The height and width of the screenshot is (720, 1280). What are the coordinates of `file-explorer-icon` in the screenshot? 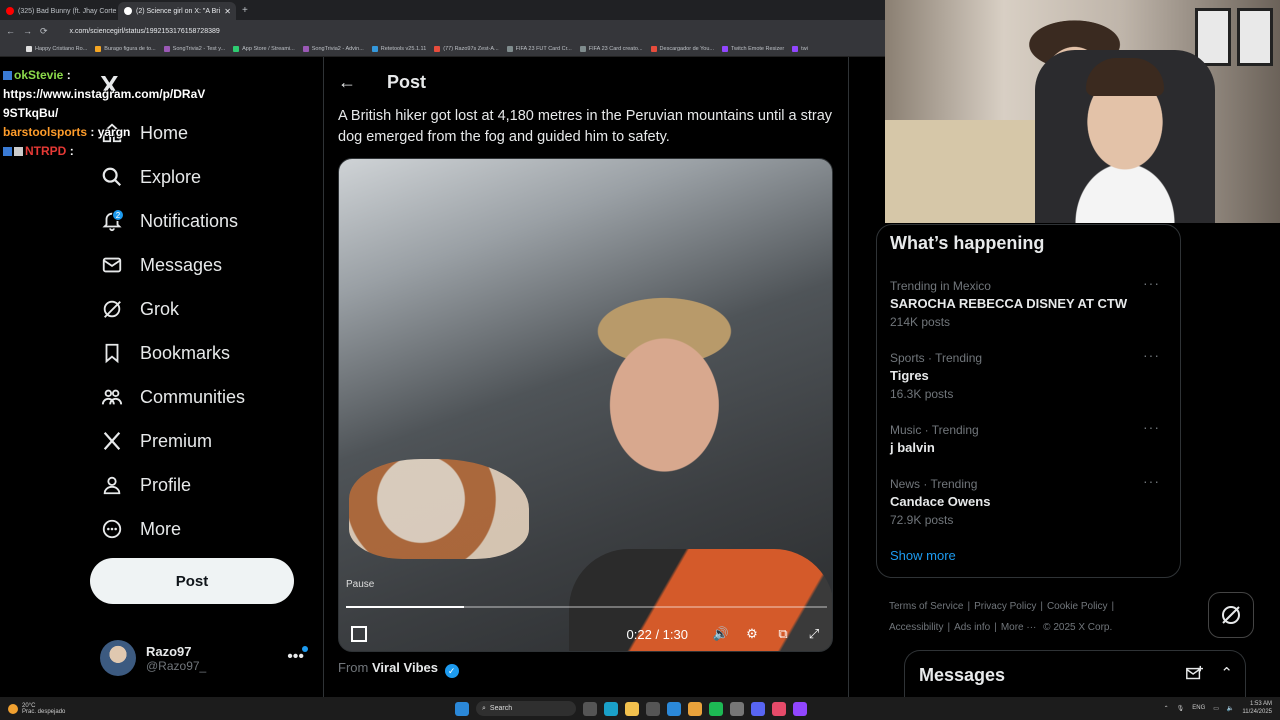 It's located at (632, 708).